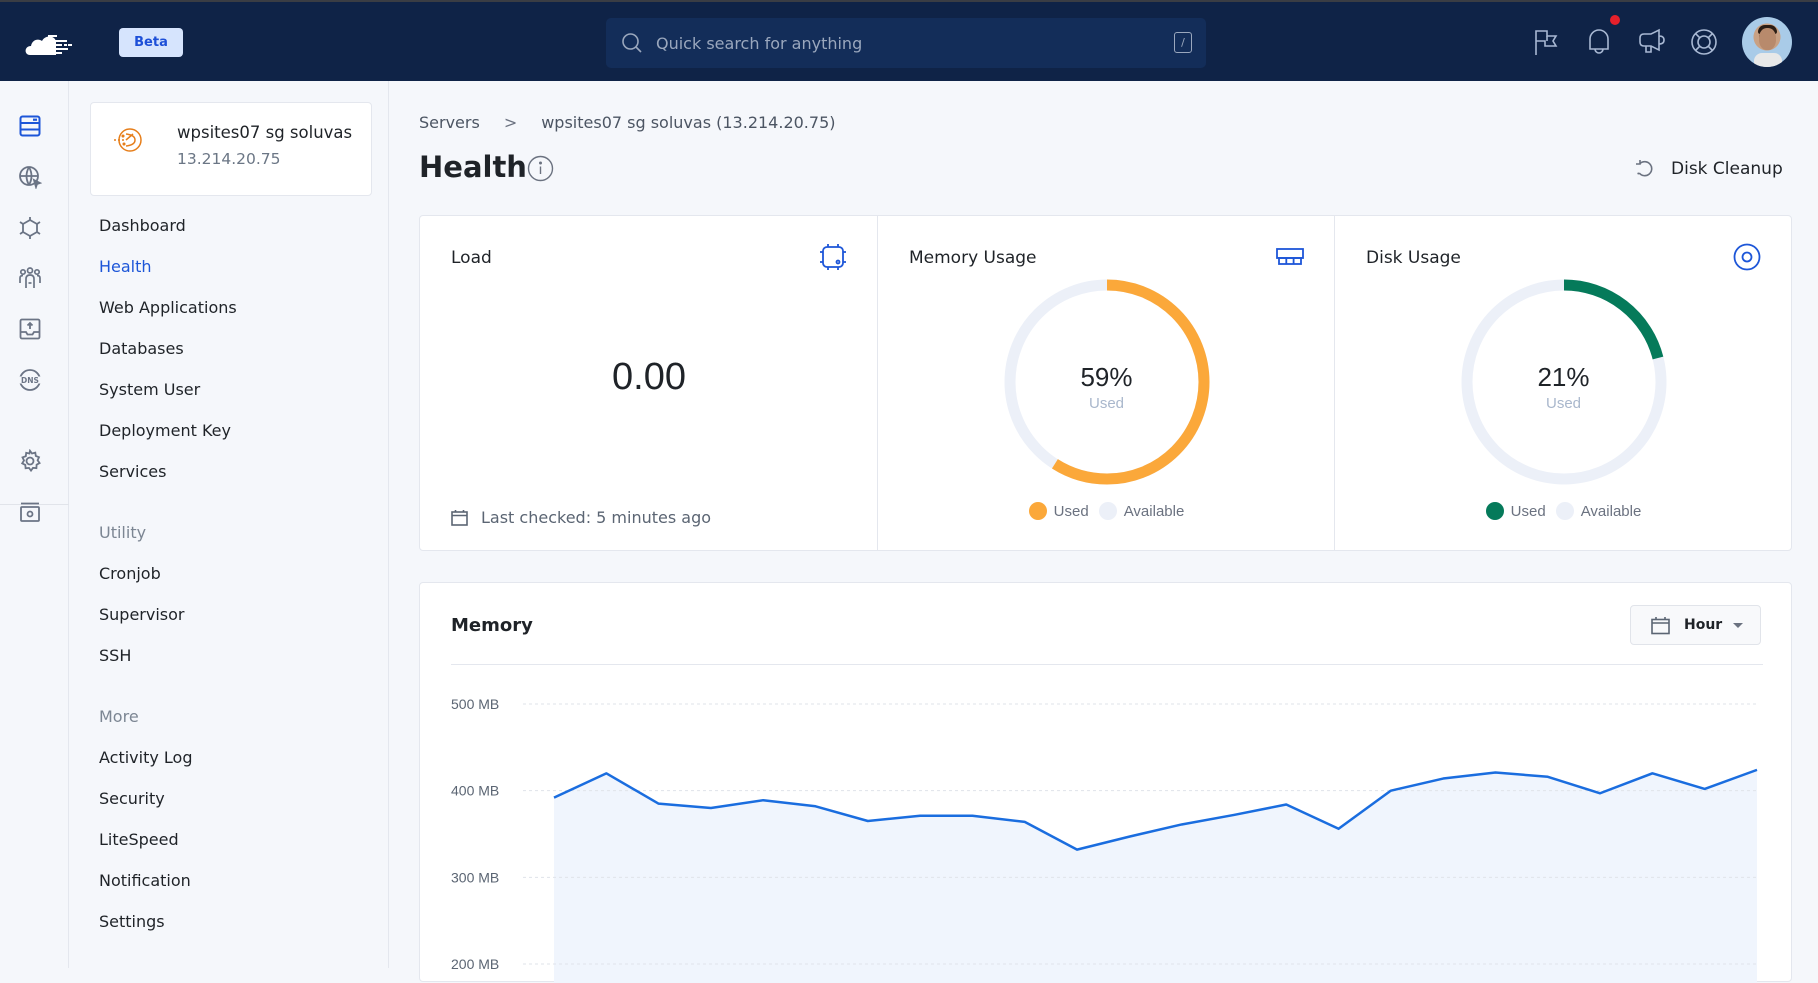  I want to click on beta-badge: Beta, so click(151, 42).